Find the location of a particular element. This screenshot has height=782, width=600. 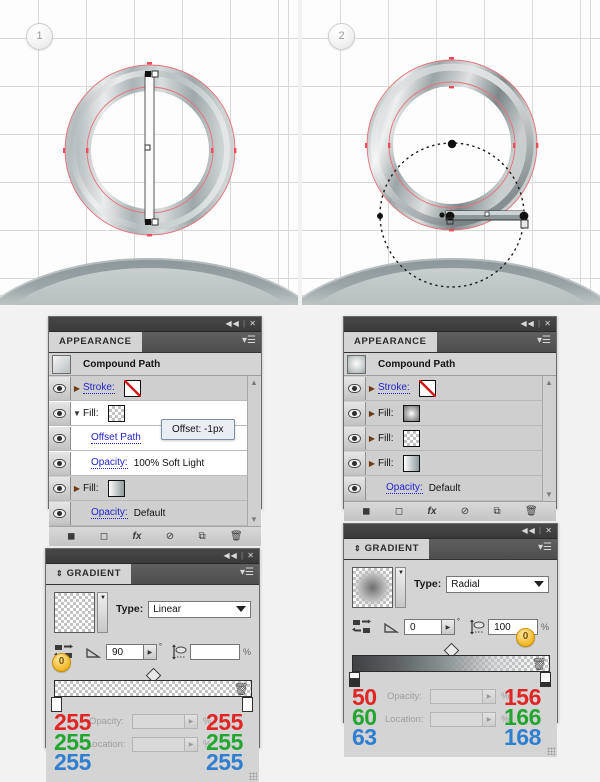

gradient-aspect-input is located at coordinates (215, 652).